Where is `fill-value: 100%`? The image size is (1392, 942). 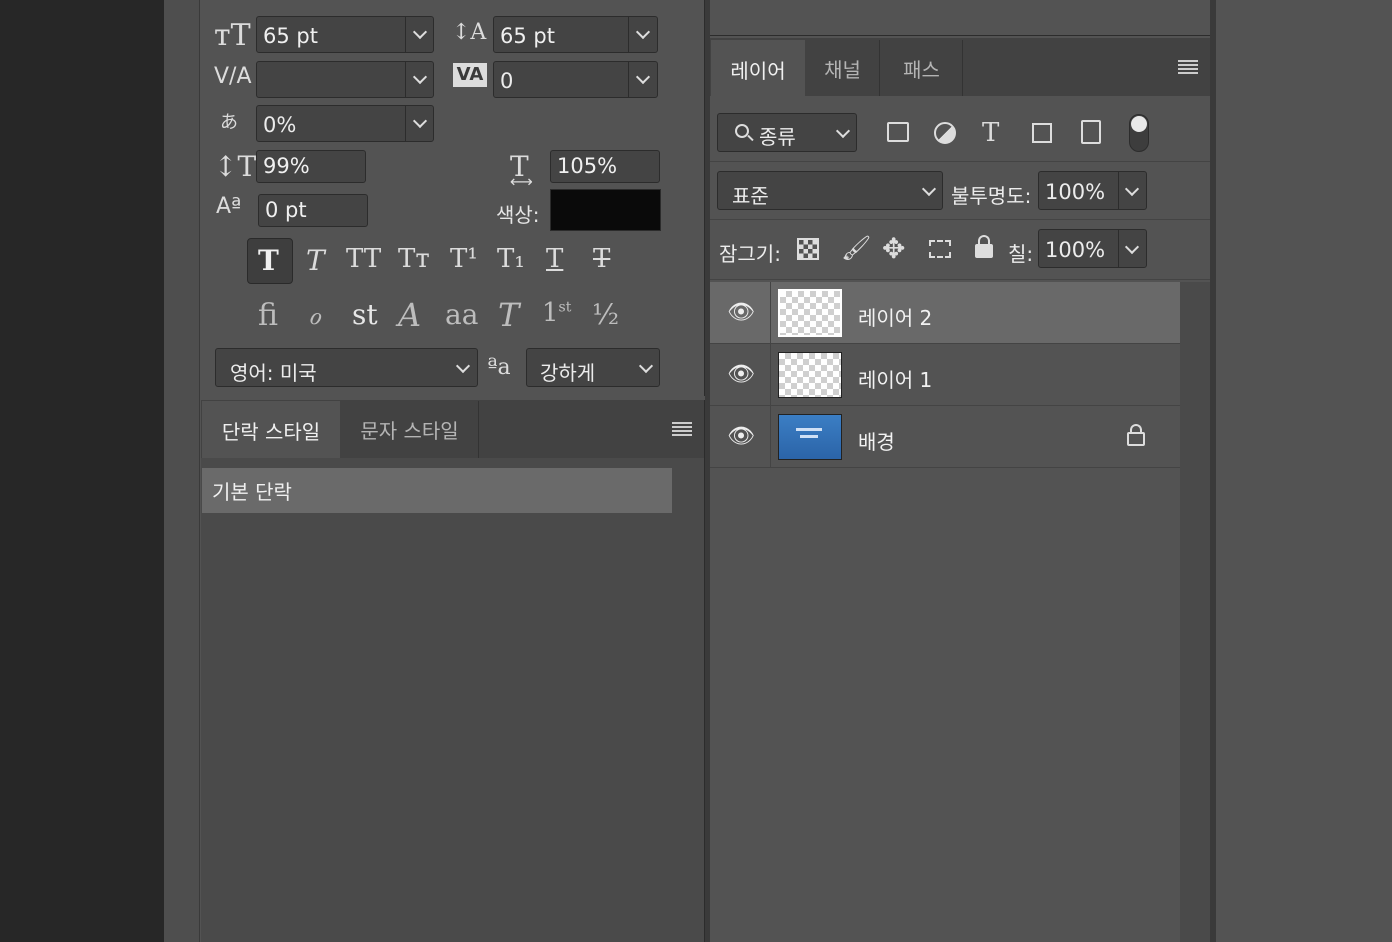 fill-value: 100% is located at coordinates (1075, 250).